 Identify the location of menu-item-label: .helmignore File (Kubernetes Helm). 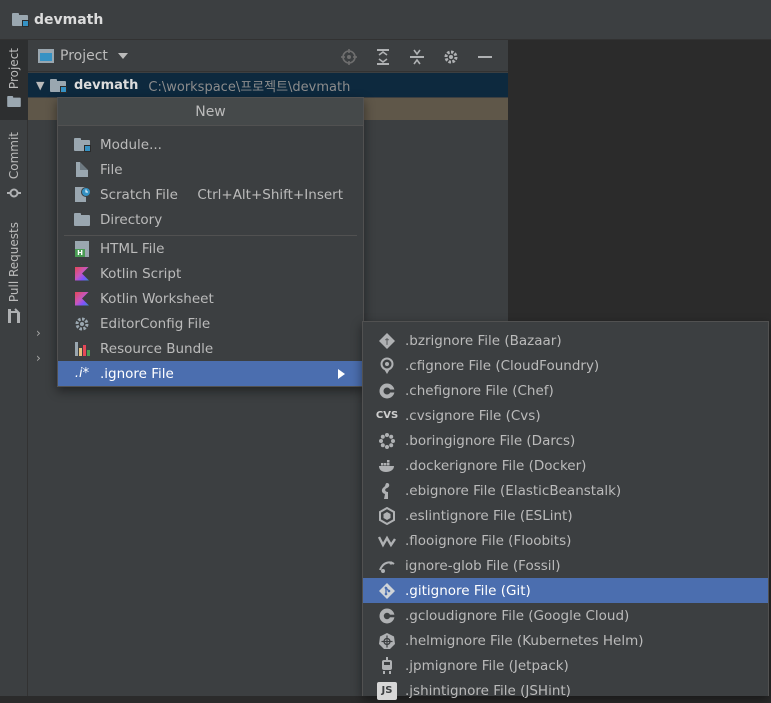
(524, 640).